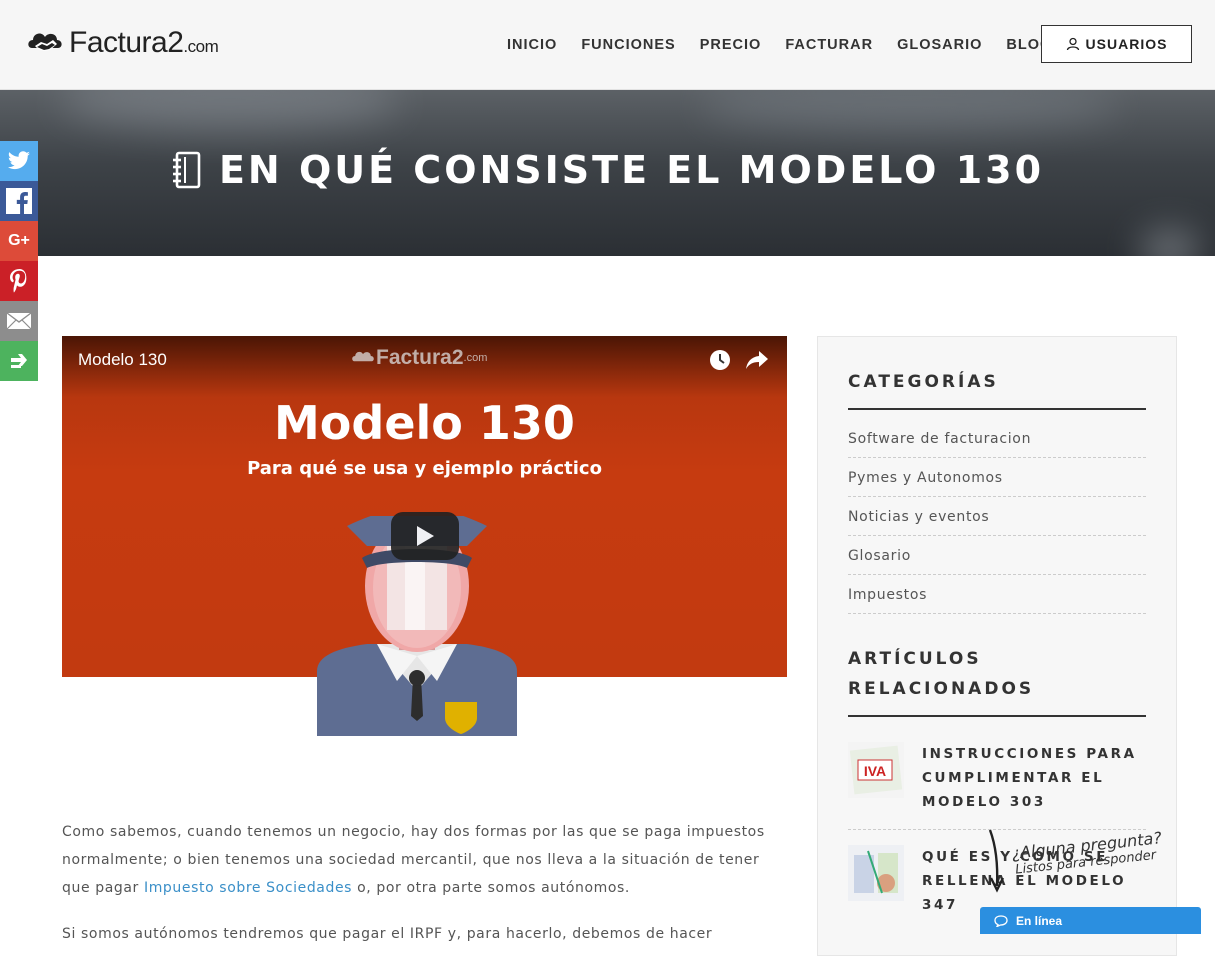 This screenshot has width=1215, height=966. What do you see at coordinates (122, 360) in the screenshot?
I see `video-title: Modelo 130` at bounding box center [122, 360].